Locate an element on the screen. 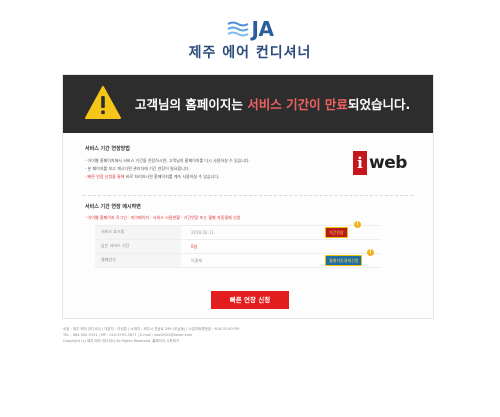 This screenshot has width=500, height=417. row-value: 0일 is located at coordinates (194, 246).